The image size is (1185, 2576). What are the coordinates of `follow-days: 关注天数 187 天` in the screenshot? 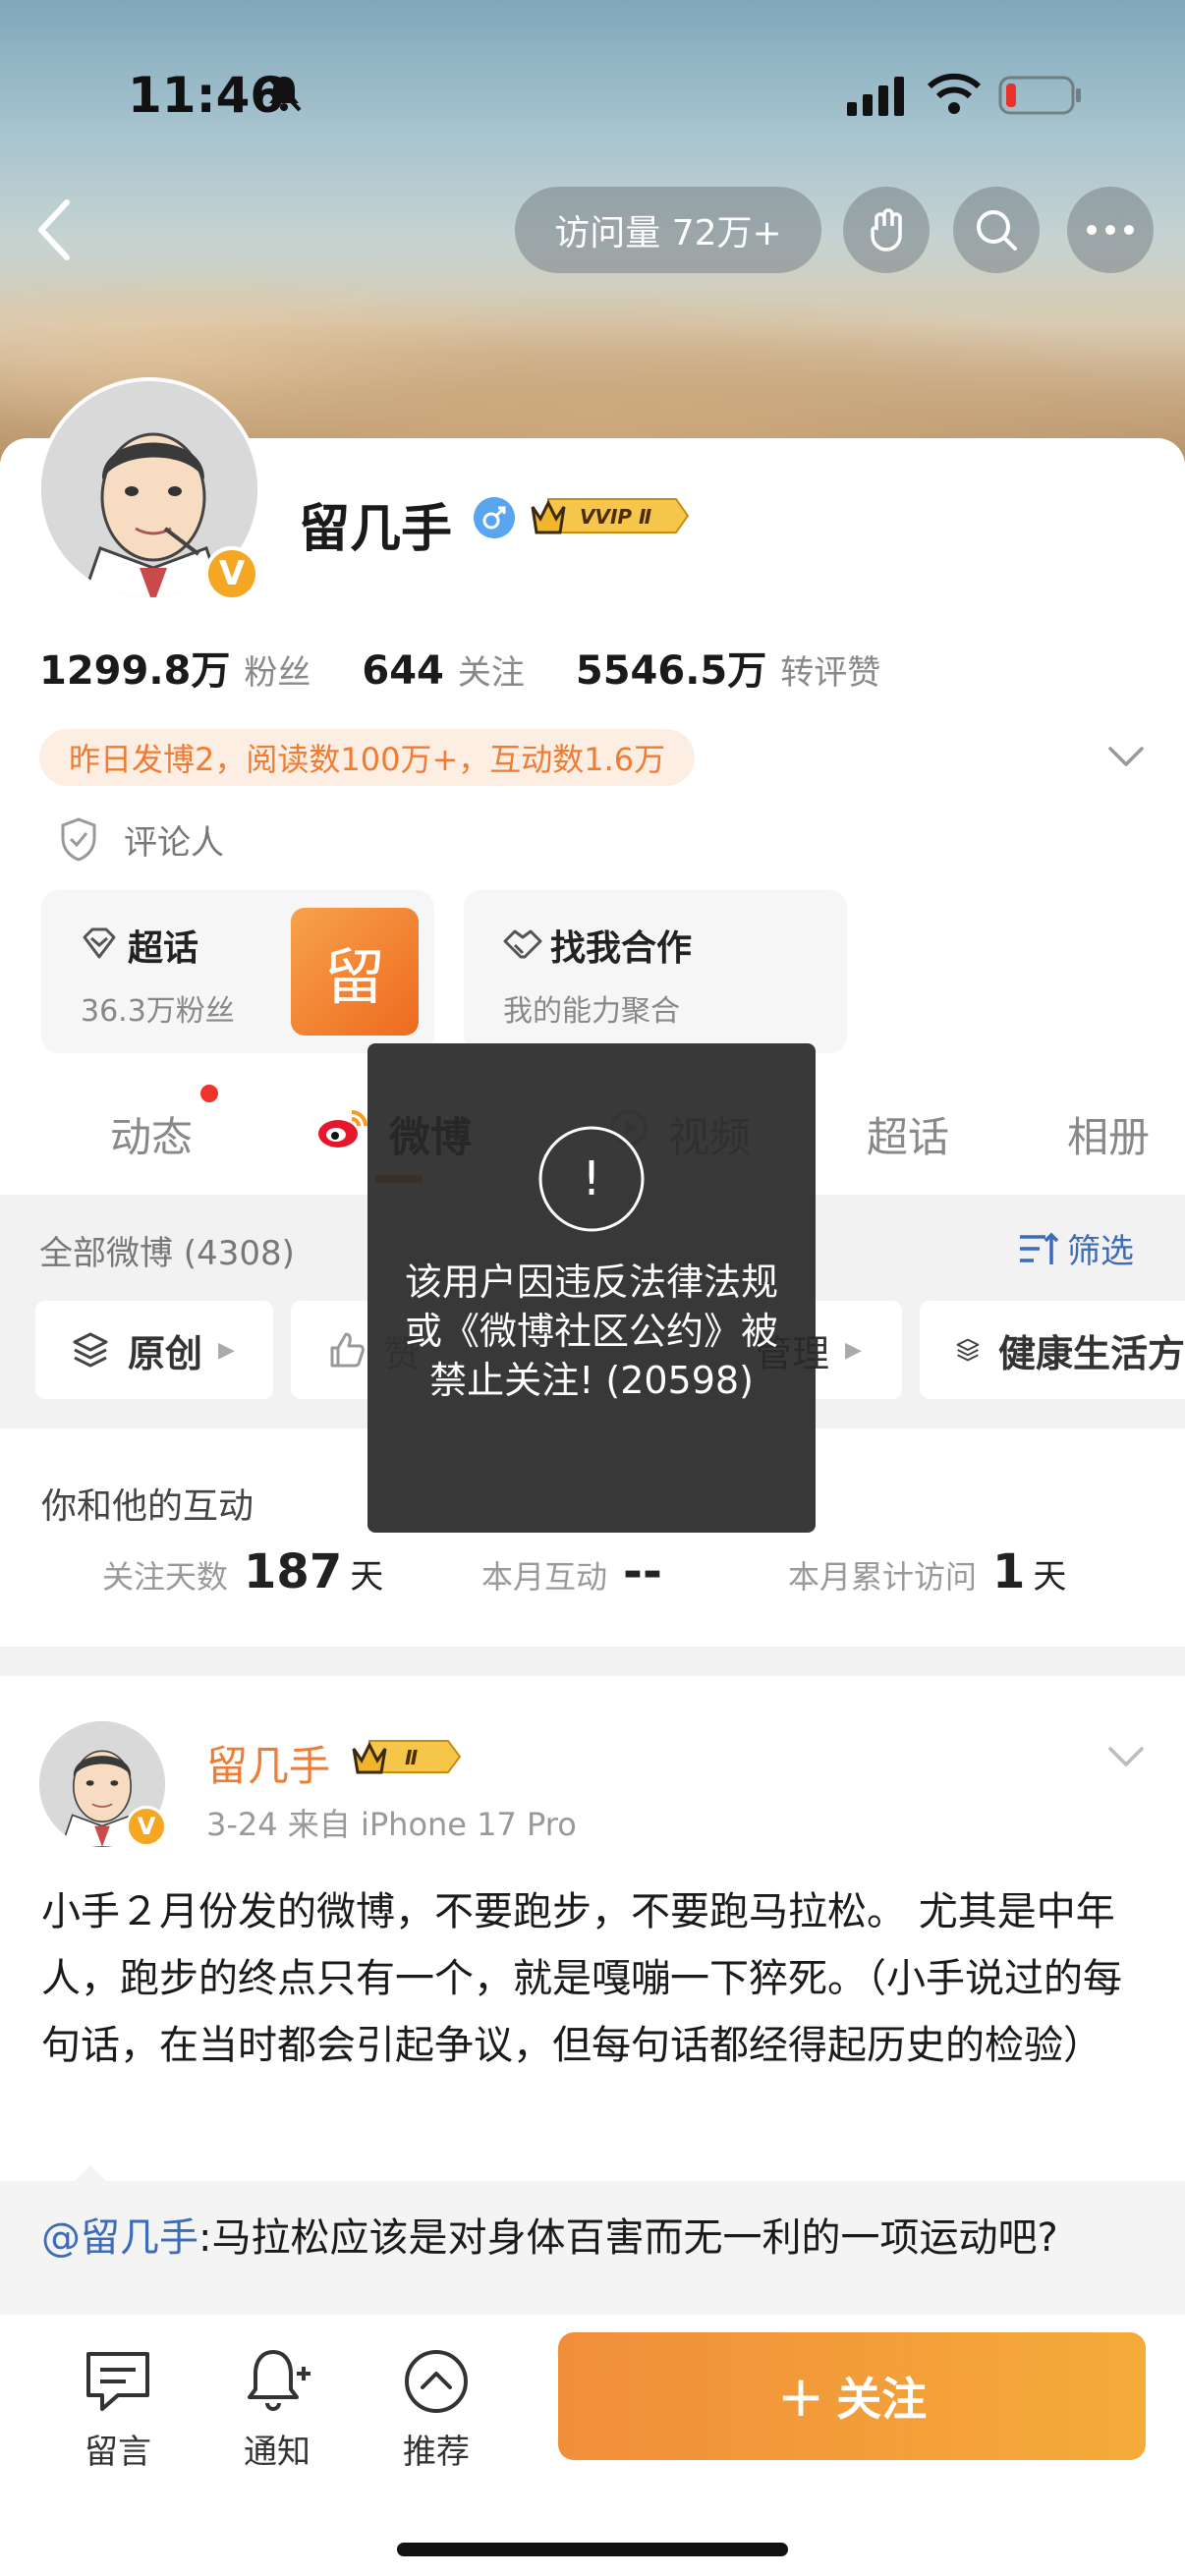 It's located at (243, 1571).